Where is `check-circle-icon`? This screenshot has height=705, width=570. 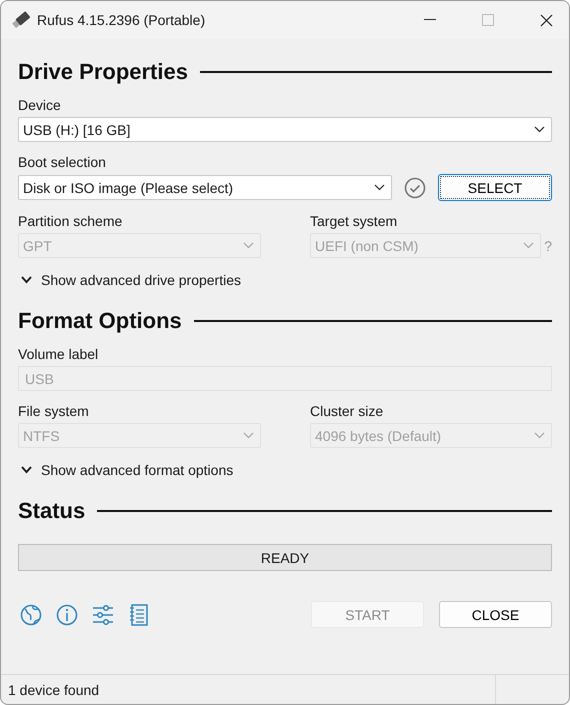
check-circle-icon is located at coordinates (415, 187).